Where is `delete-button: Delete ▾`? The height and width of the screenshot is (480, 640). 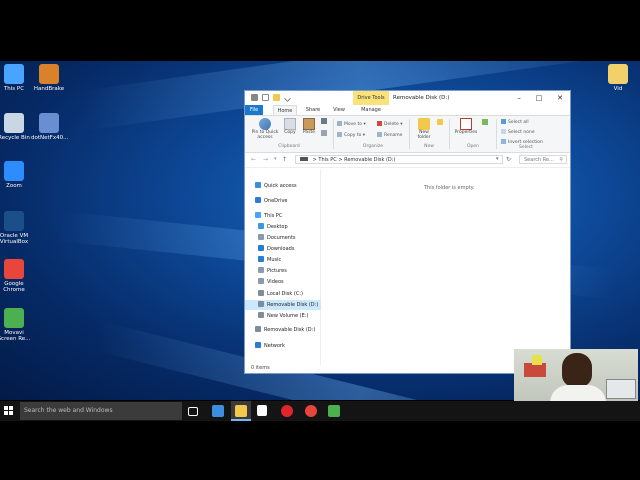
delete-button: Delete ▾ is located at coordinates (390, 124).